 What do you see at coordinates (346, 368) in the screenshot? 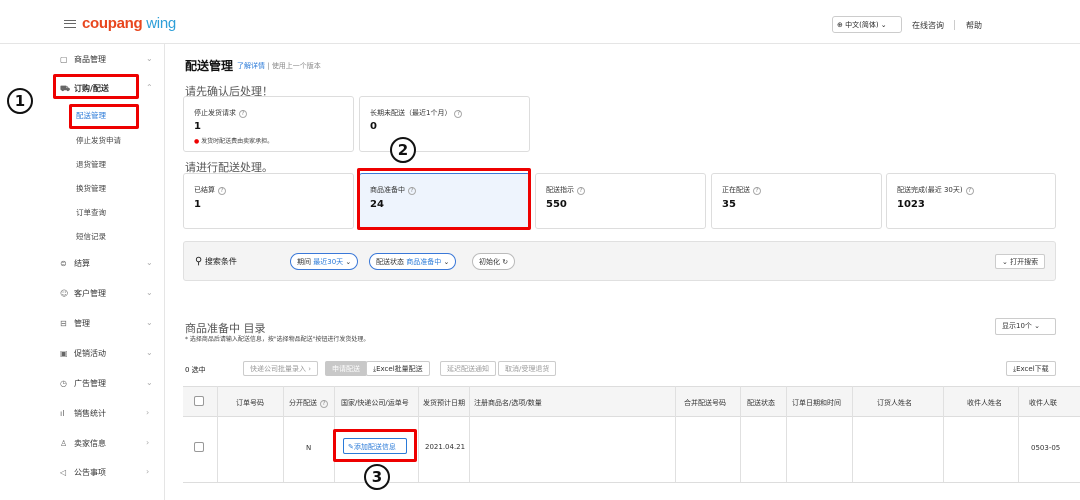
I see `apply-delivery-button: 申请配送` at bounding box center [346, 368].